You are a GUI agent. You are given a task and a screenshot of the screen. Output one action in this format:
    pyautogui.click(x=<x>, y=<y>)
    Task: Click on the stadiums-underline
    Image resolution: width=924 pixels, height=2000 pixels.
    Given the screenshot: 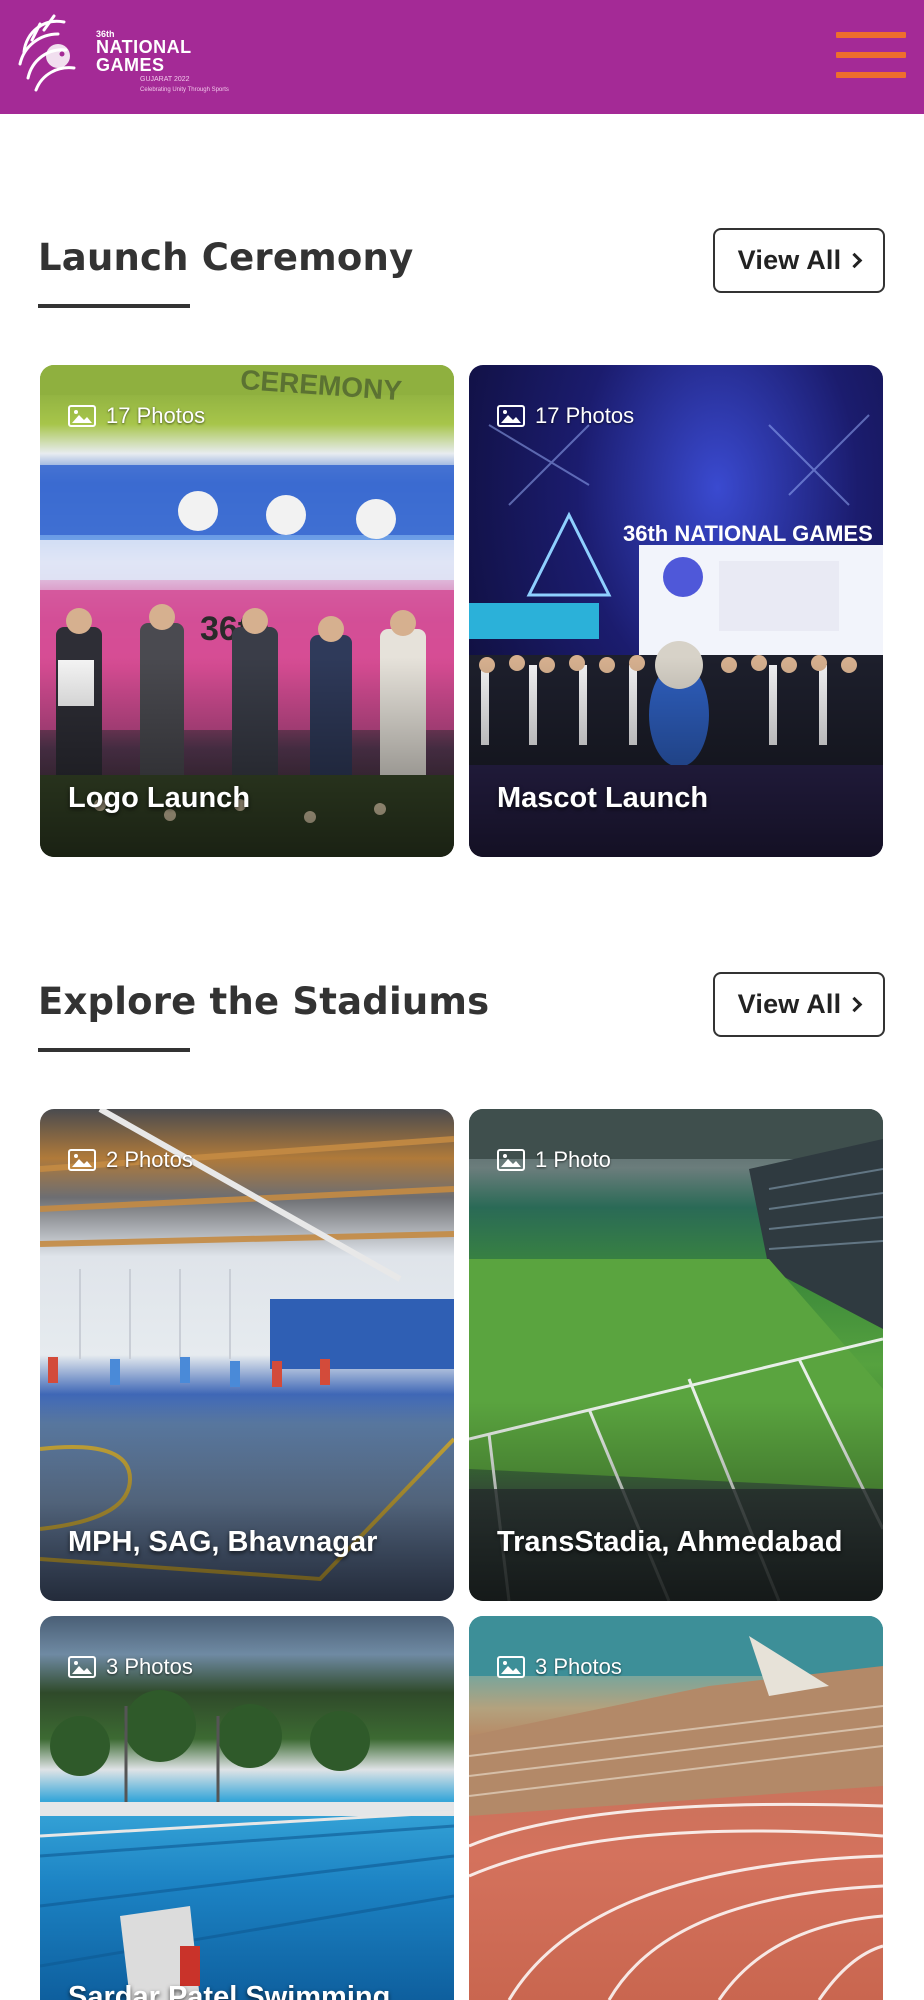 What is the action you would take?
    pyautogui.click(x=114, y=1050)
    